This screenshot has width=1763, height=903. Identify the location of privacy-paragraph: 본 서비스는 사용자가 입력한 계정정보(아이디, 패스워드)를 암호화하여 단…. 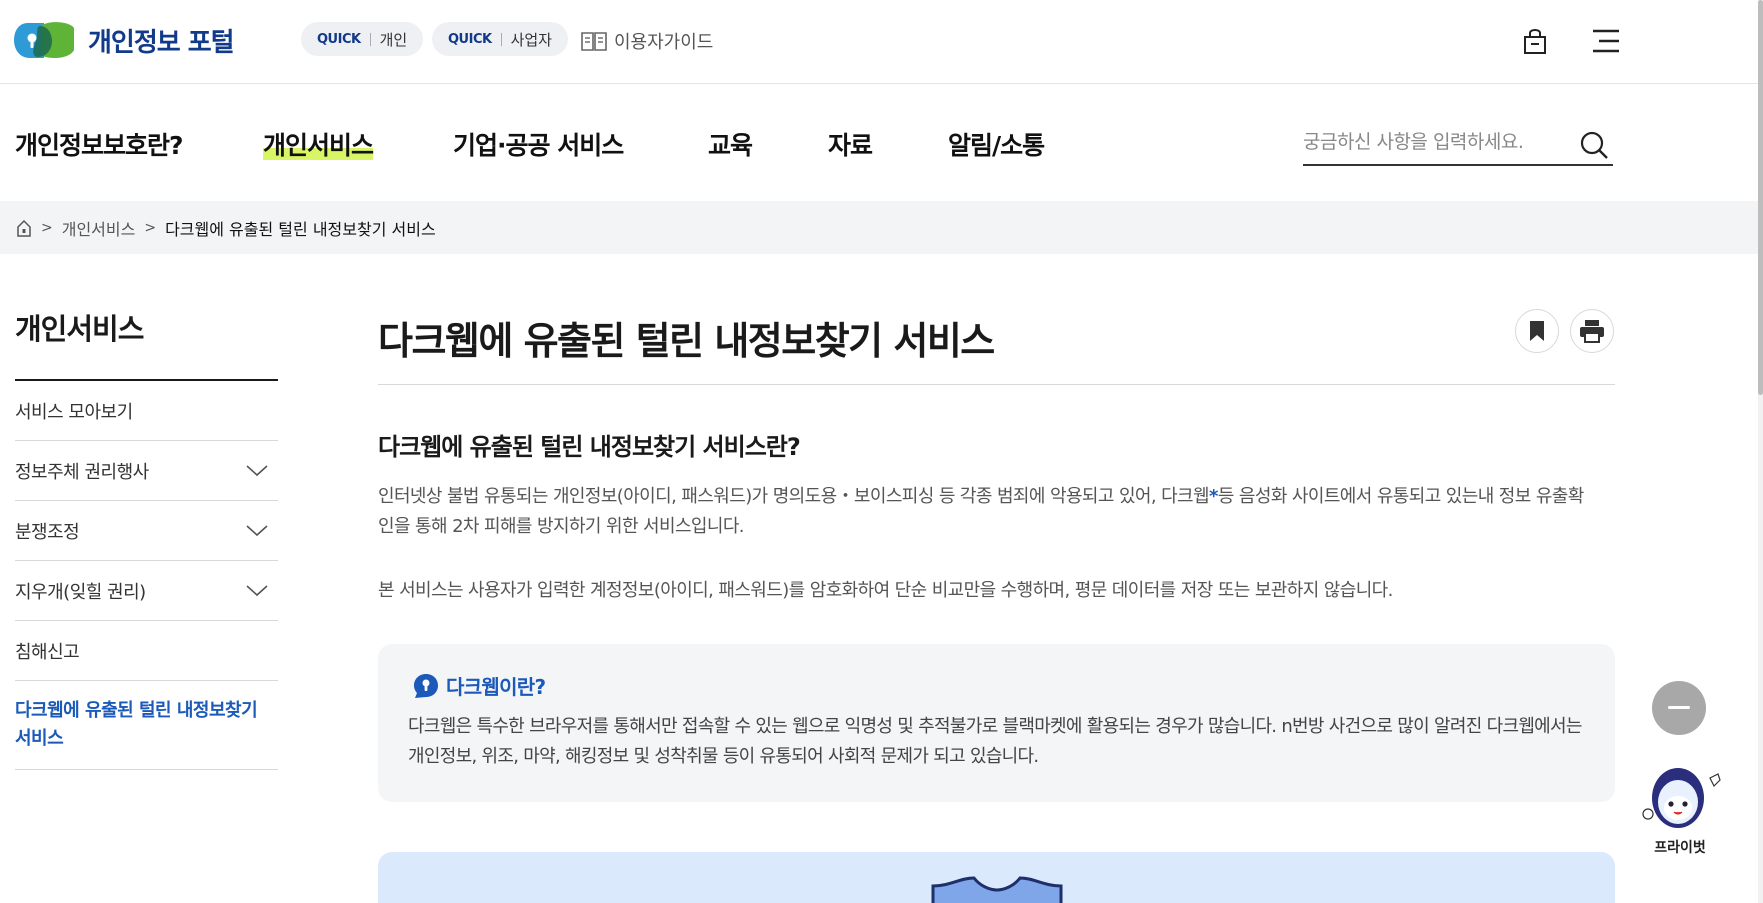
(885, 590).